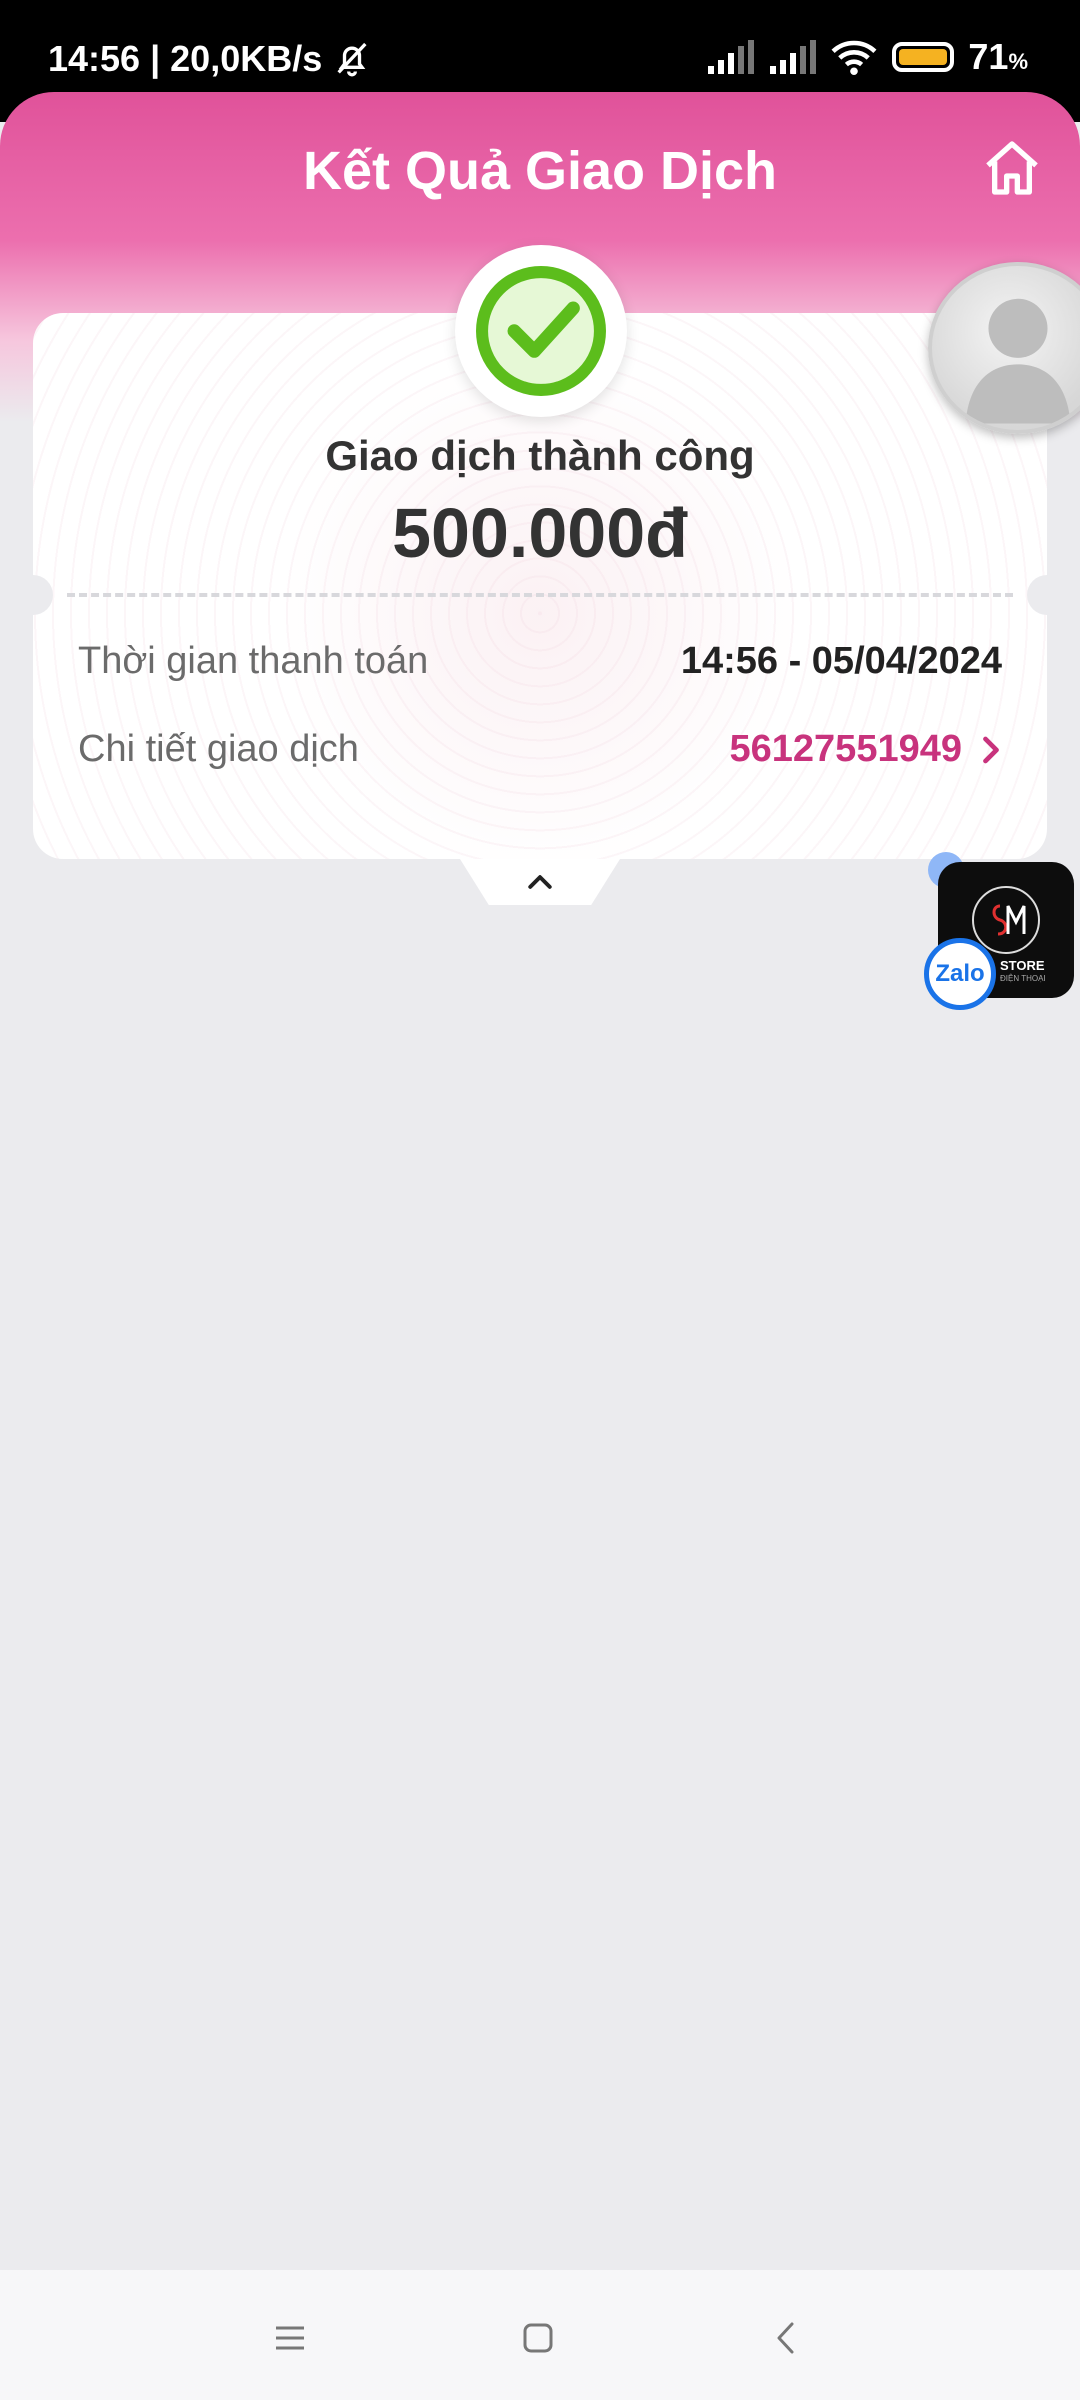  What do you see at coordinates (991, 749) in the screenshot?
I see `chevron-right-icon` at bounding box center [991, 749].